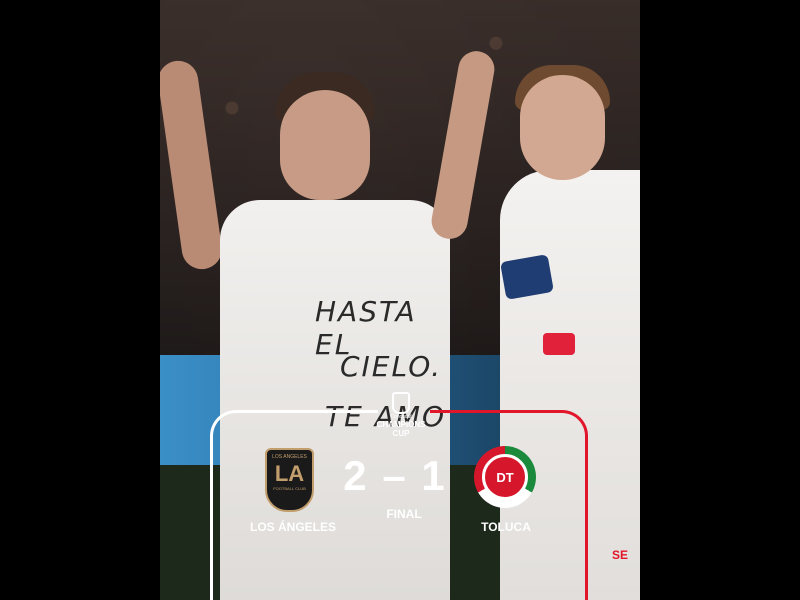  I want to click on toluca-crest-icon: DT, so click(505, 477).